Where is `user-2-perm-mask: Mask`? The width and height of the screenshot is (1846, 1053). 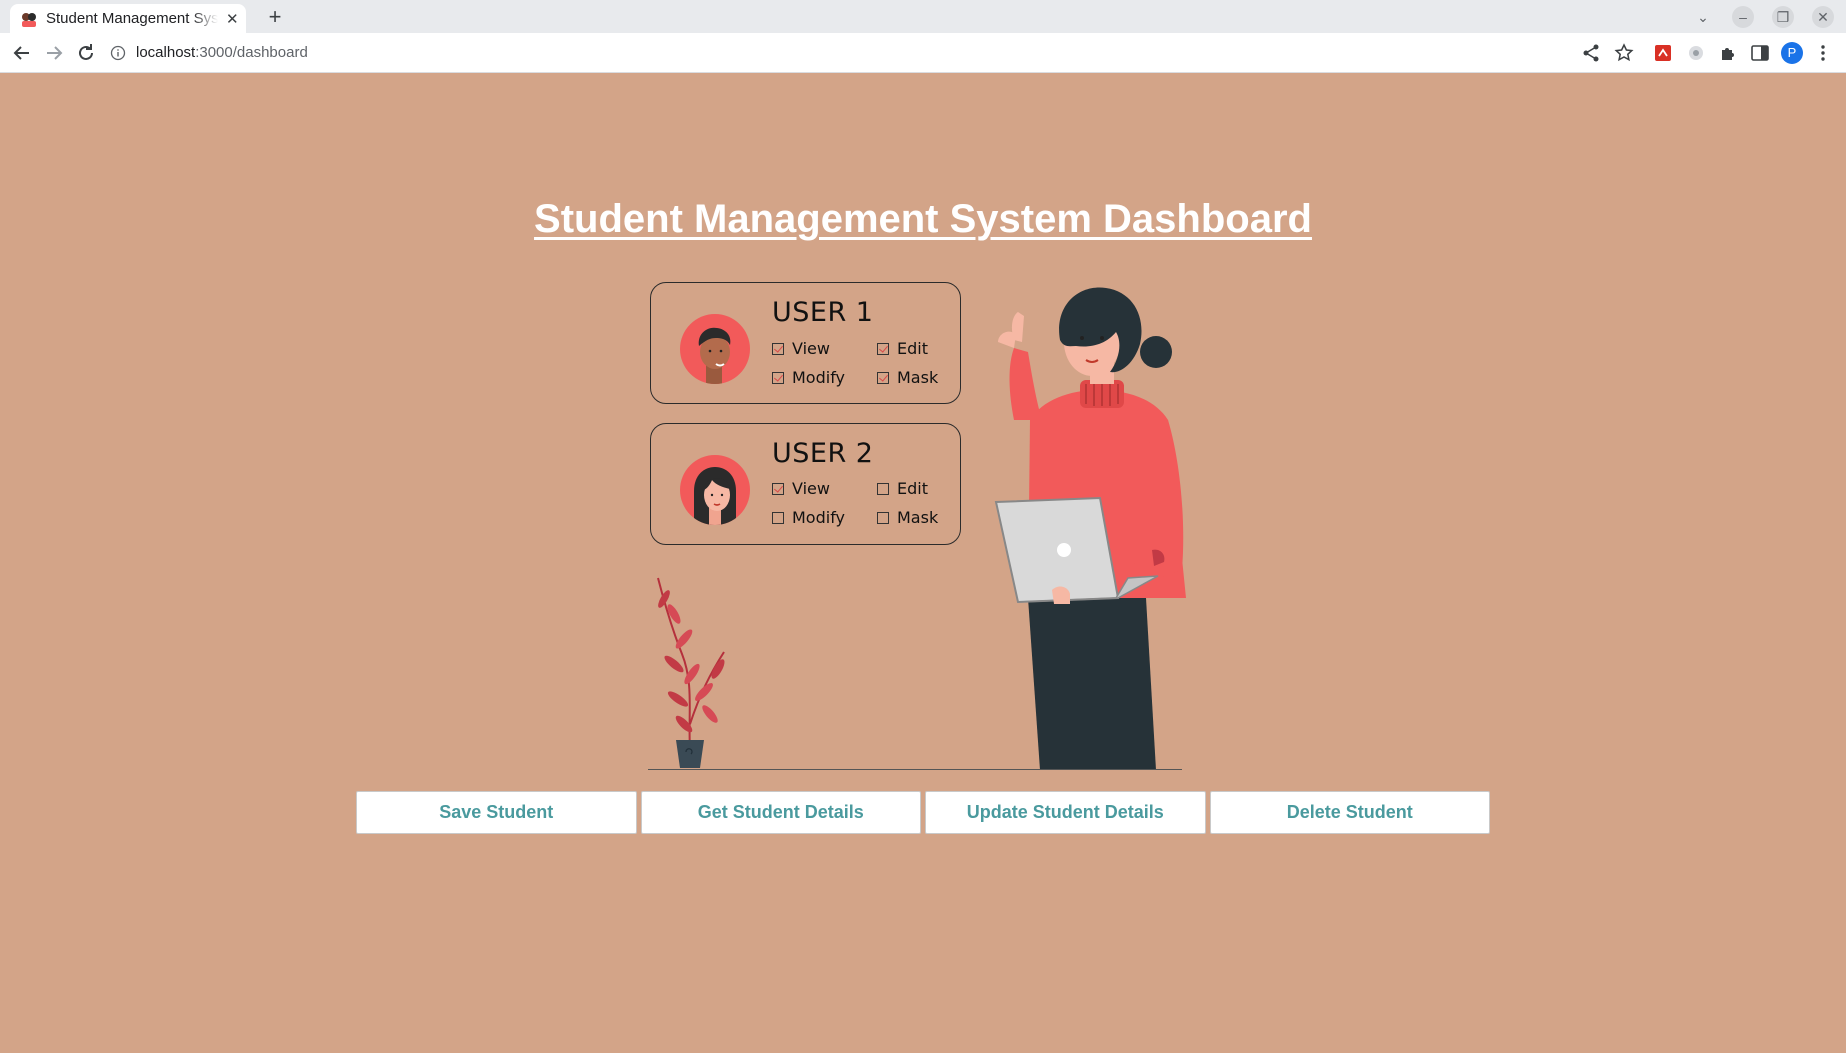 user-2-perm-mask: Mask is located at coordinates (907, 517).